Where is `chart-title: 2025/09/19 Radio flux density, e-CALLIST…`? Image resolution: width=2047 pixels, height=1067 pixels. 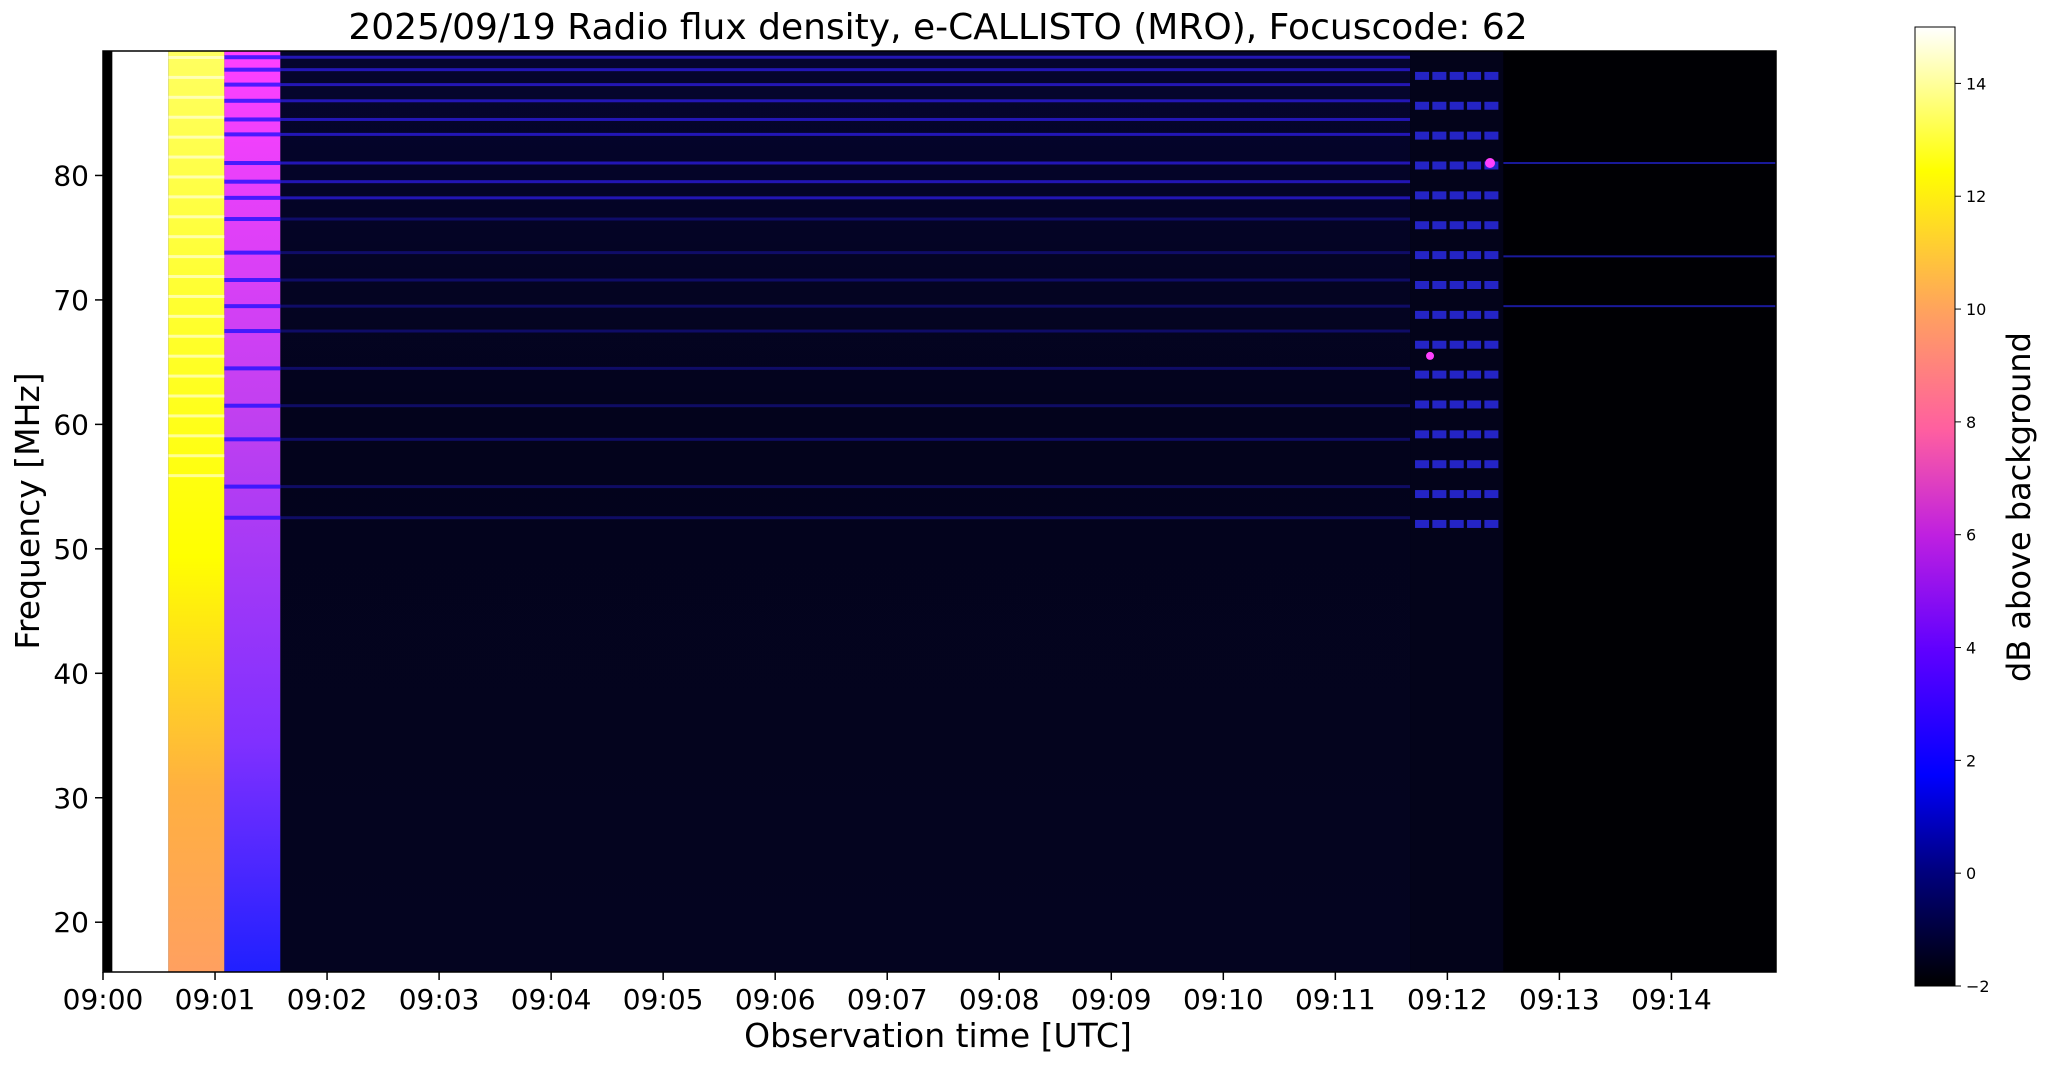
chart-title: 2025/09/19 Radio flux density, e-CALLIST… is located at coordinates (937, 27).